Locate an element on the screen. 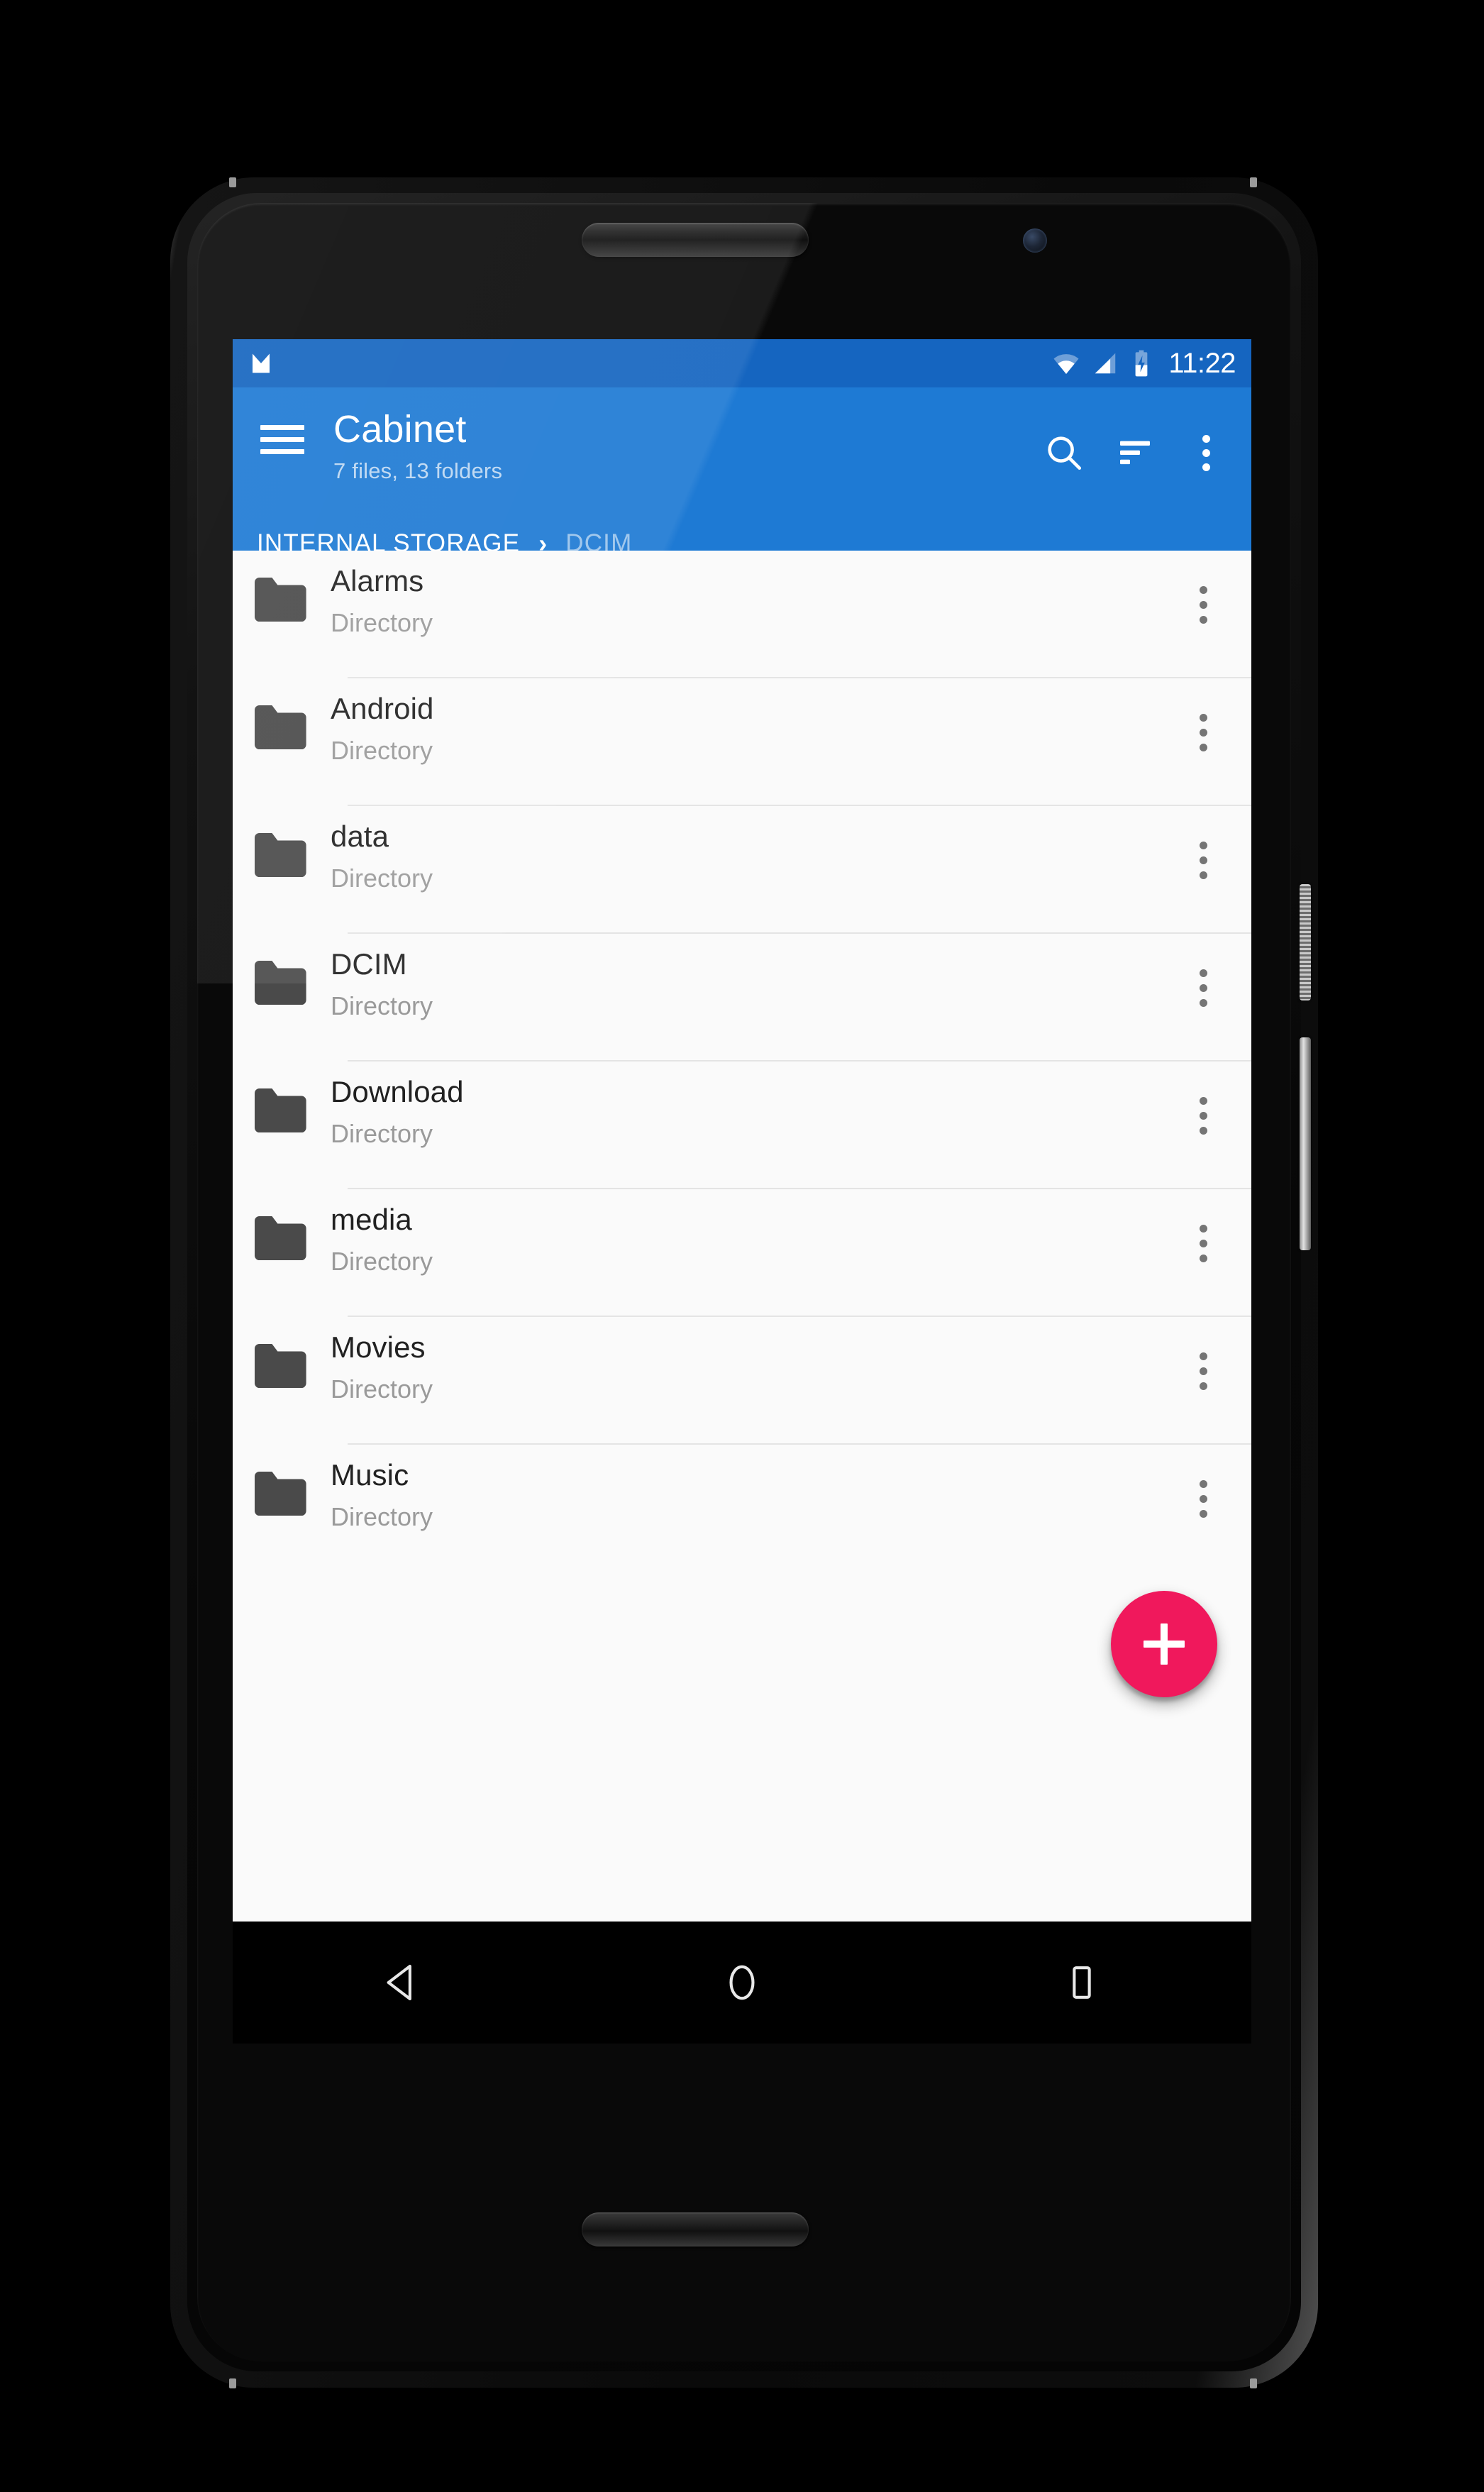  list-item: Download Directory is located at coordinates (742, 1125).